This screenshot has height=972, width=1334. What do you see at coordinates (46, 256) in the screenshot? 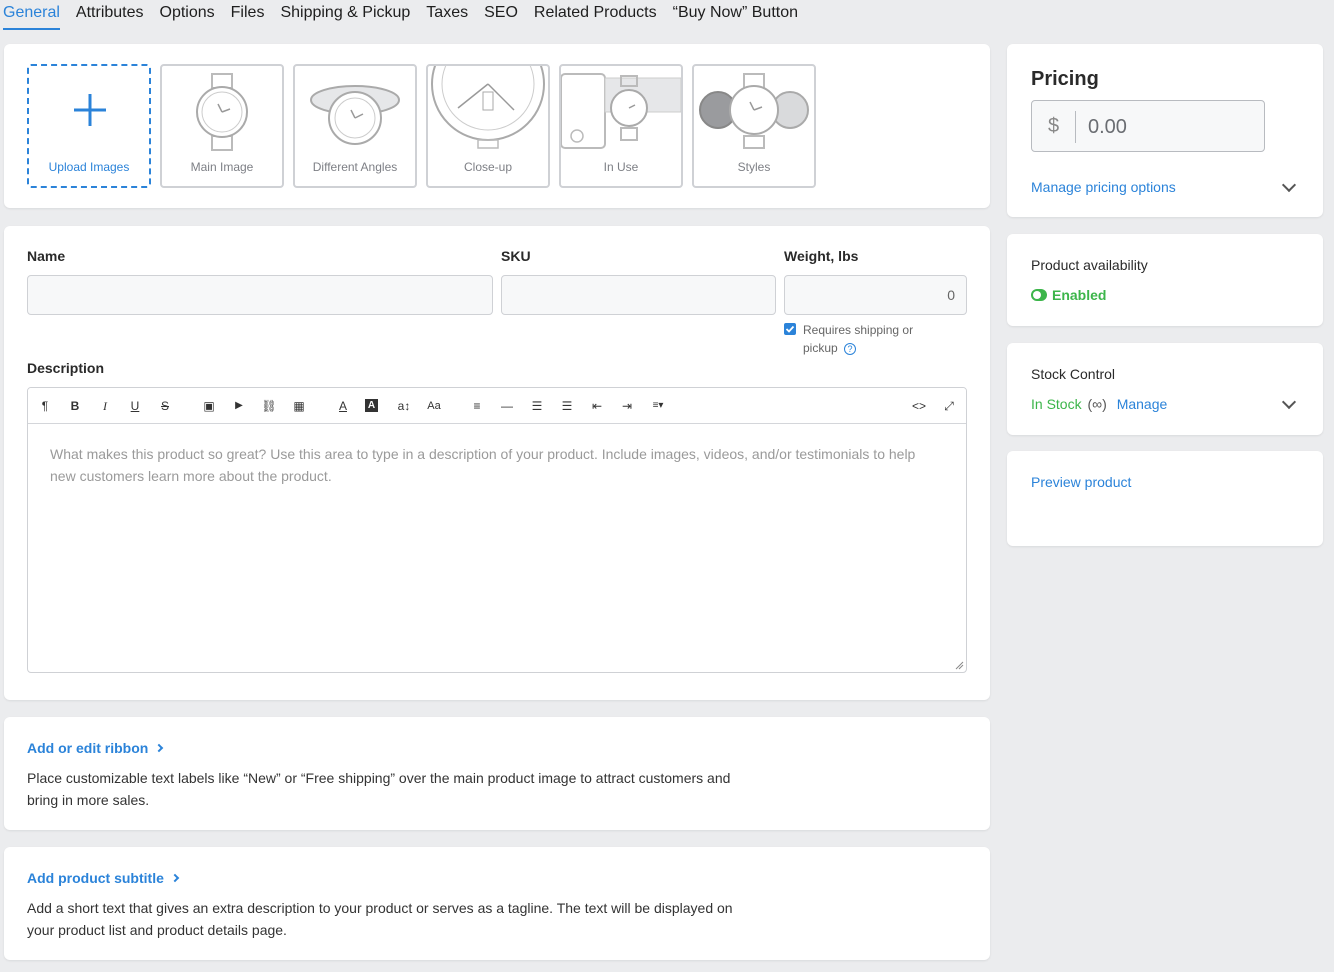
I see `name-label: Name` at bounding box center [46, 256].